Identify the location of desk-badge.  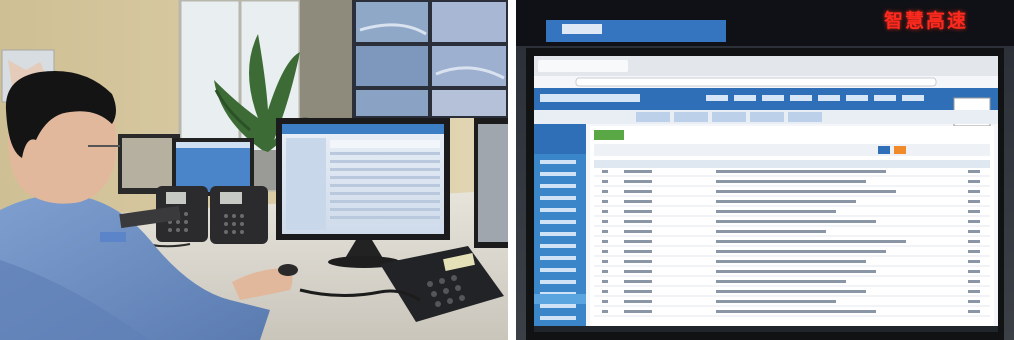
(113, 237).